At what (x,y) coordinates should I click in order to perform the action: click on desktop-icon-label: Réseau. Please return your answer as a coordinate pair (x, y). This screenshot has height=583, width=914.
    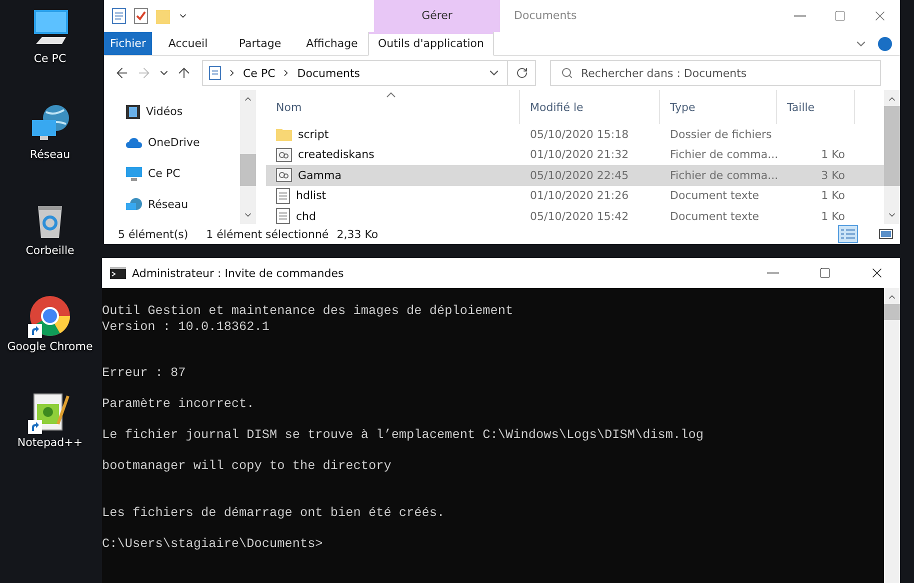
    Looking at the image, I should click on (50, 154).